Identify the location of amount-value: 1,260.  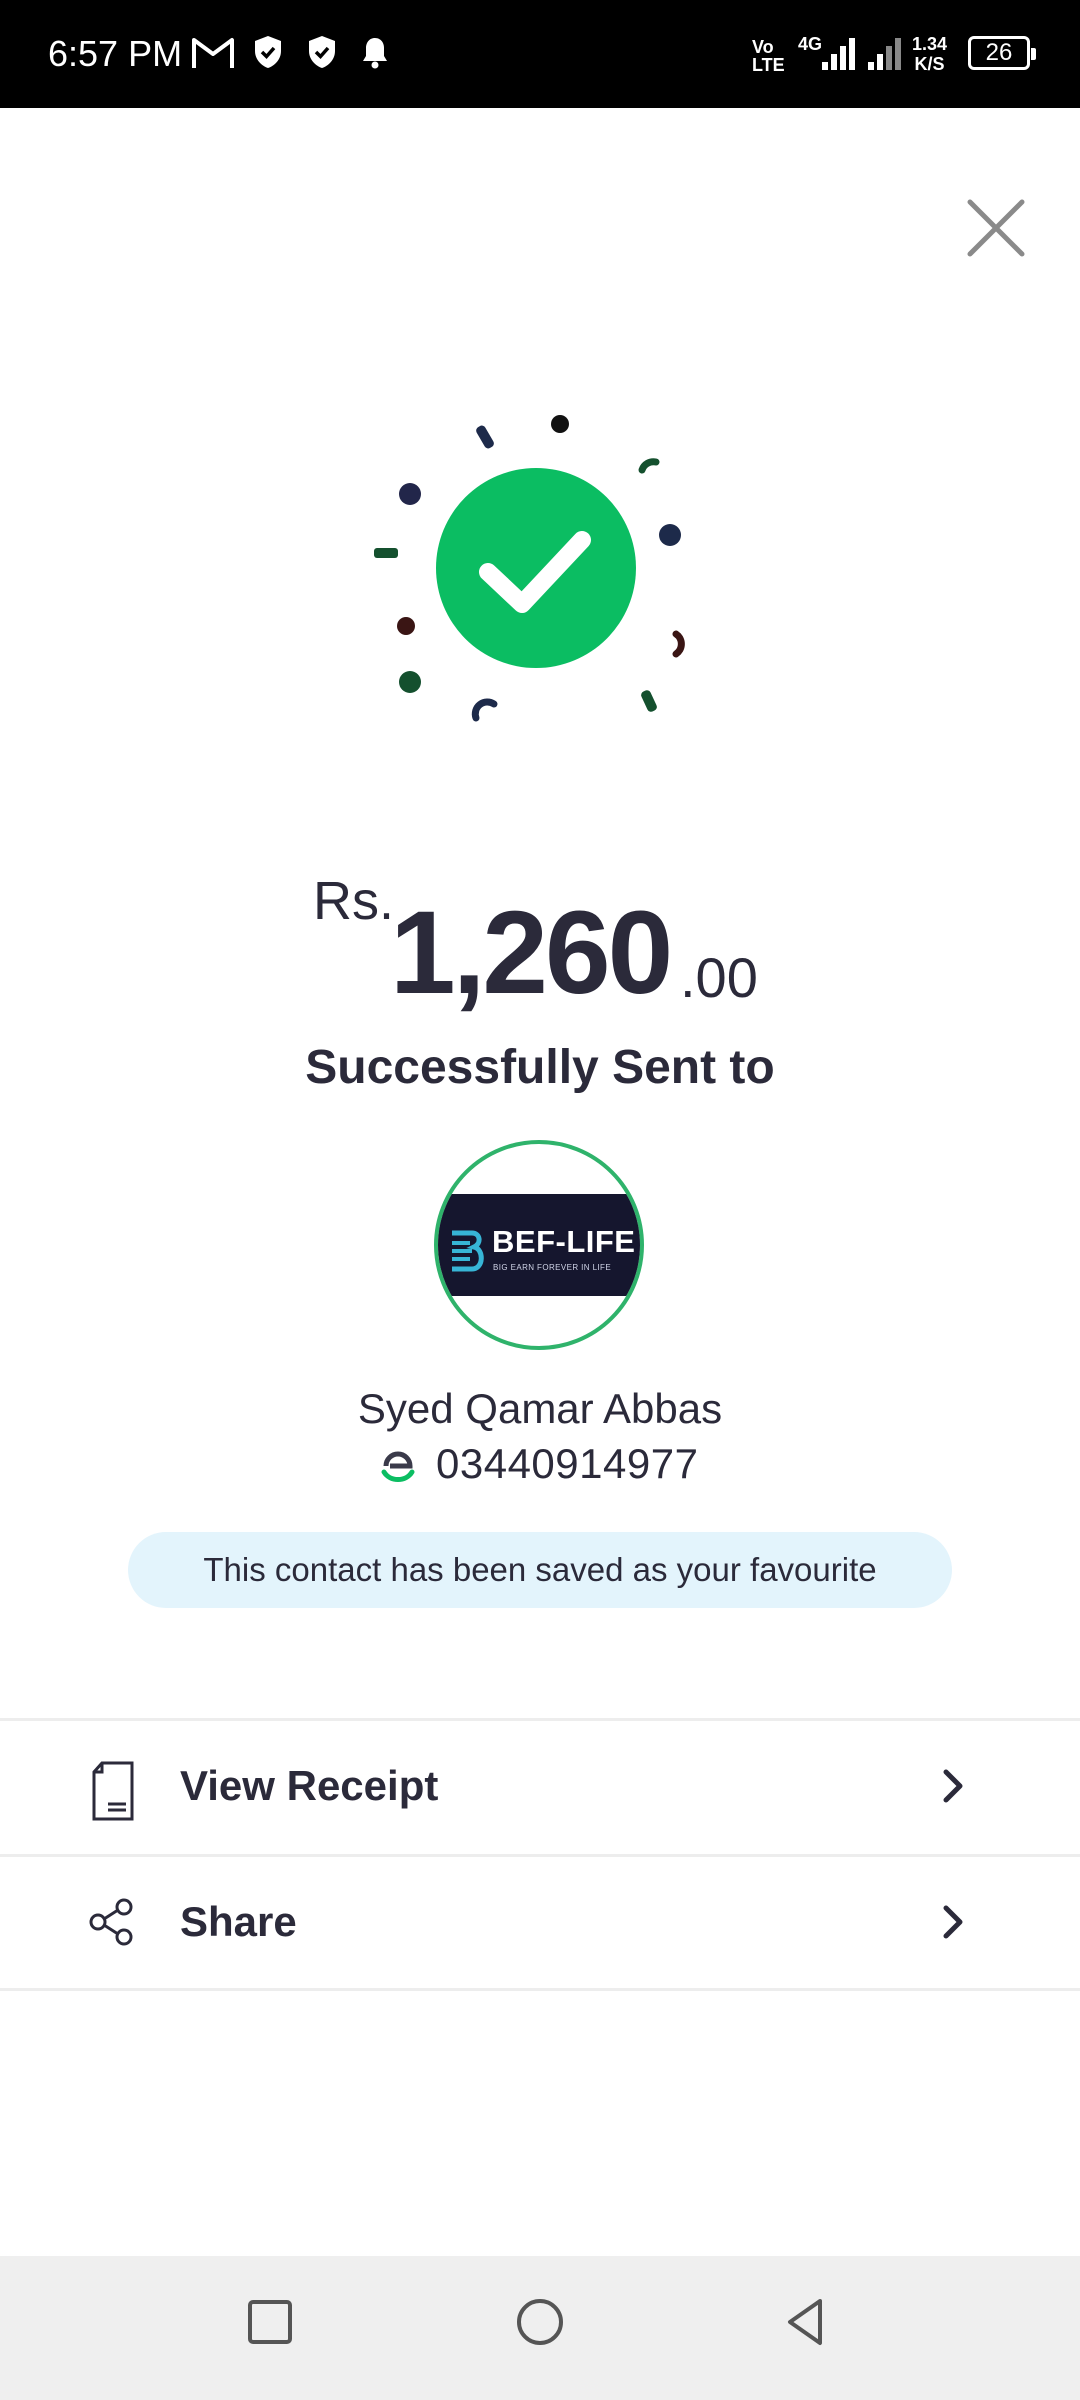
(531, 953).